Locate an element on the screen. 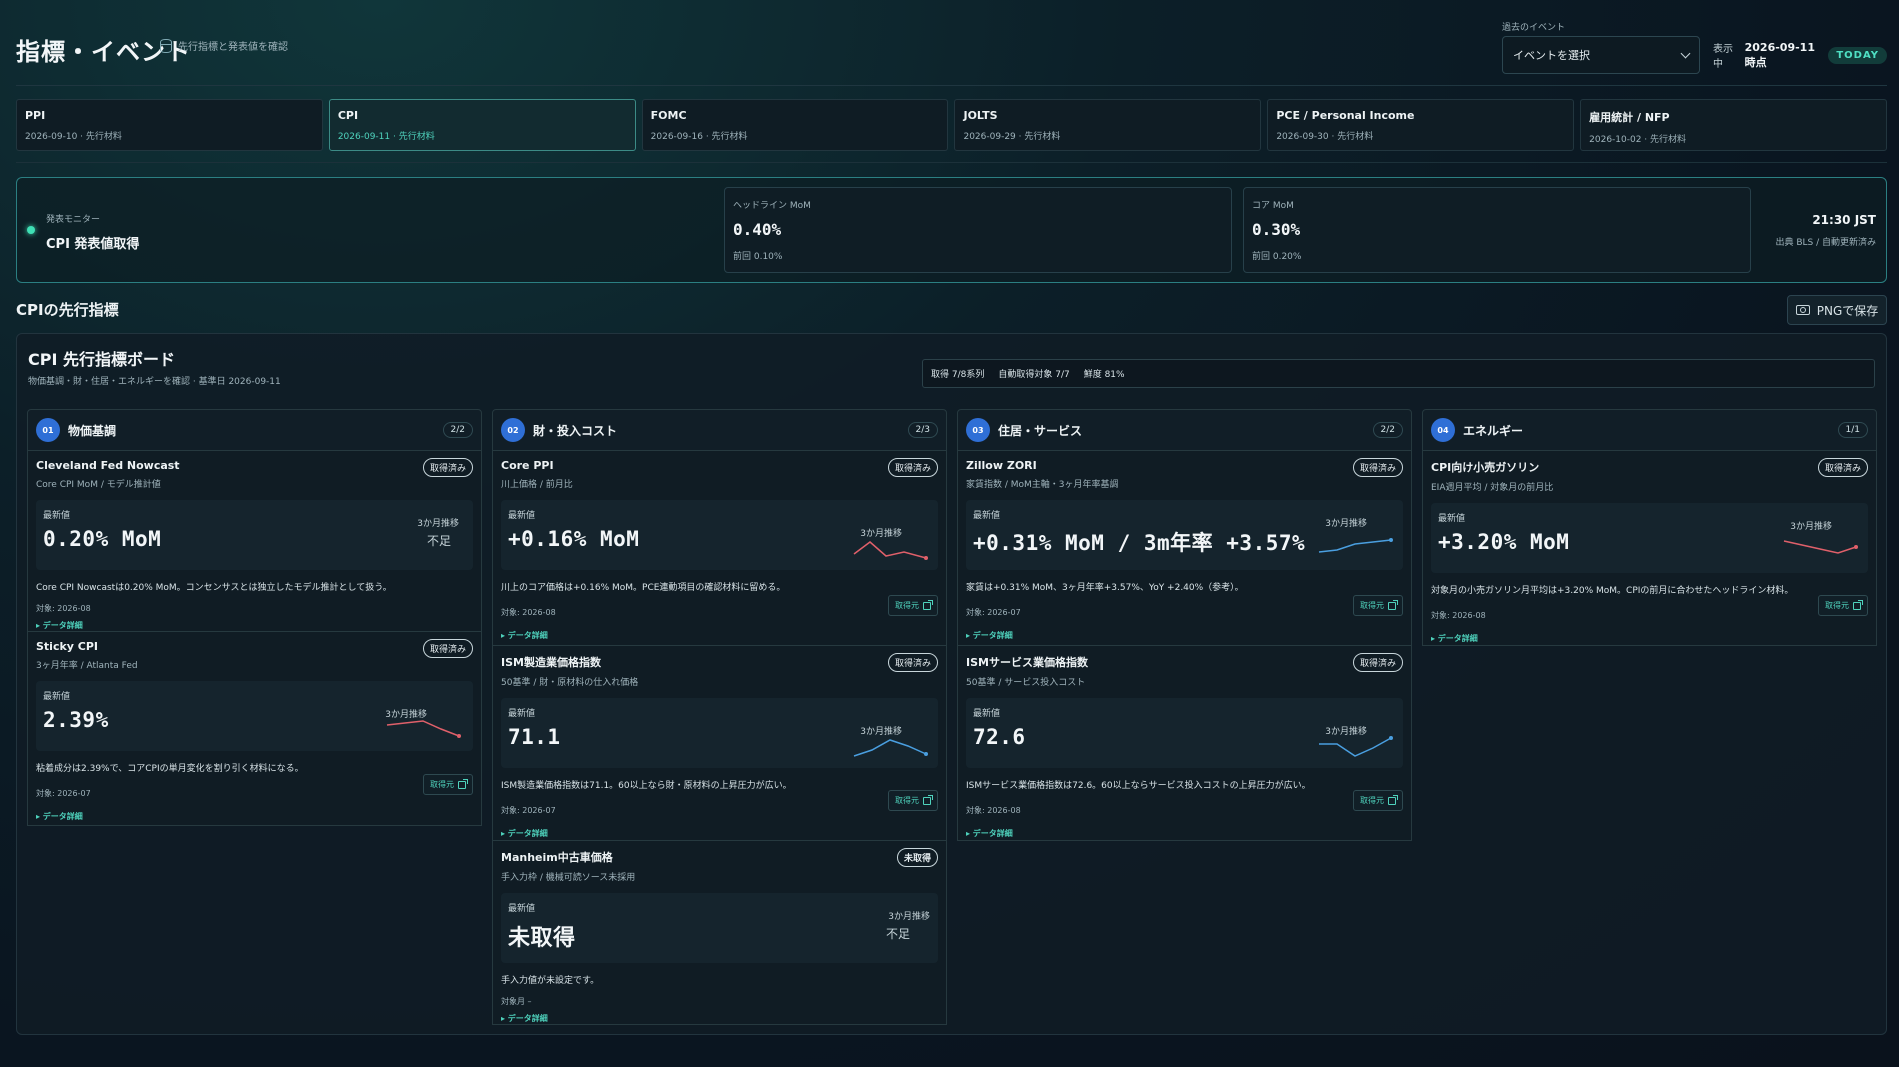 This screenshot has width=1899, height=1067. indicator-desc: 粘着成分は2.39%で、コアCPIの単月変化を割り引く材料になる。 is located at coordinates (170, 769).